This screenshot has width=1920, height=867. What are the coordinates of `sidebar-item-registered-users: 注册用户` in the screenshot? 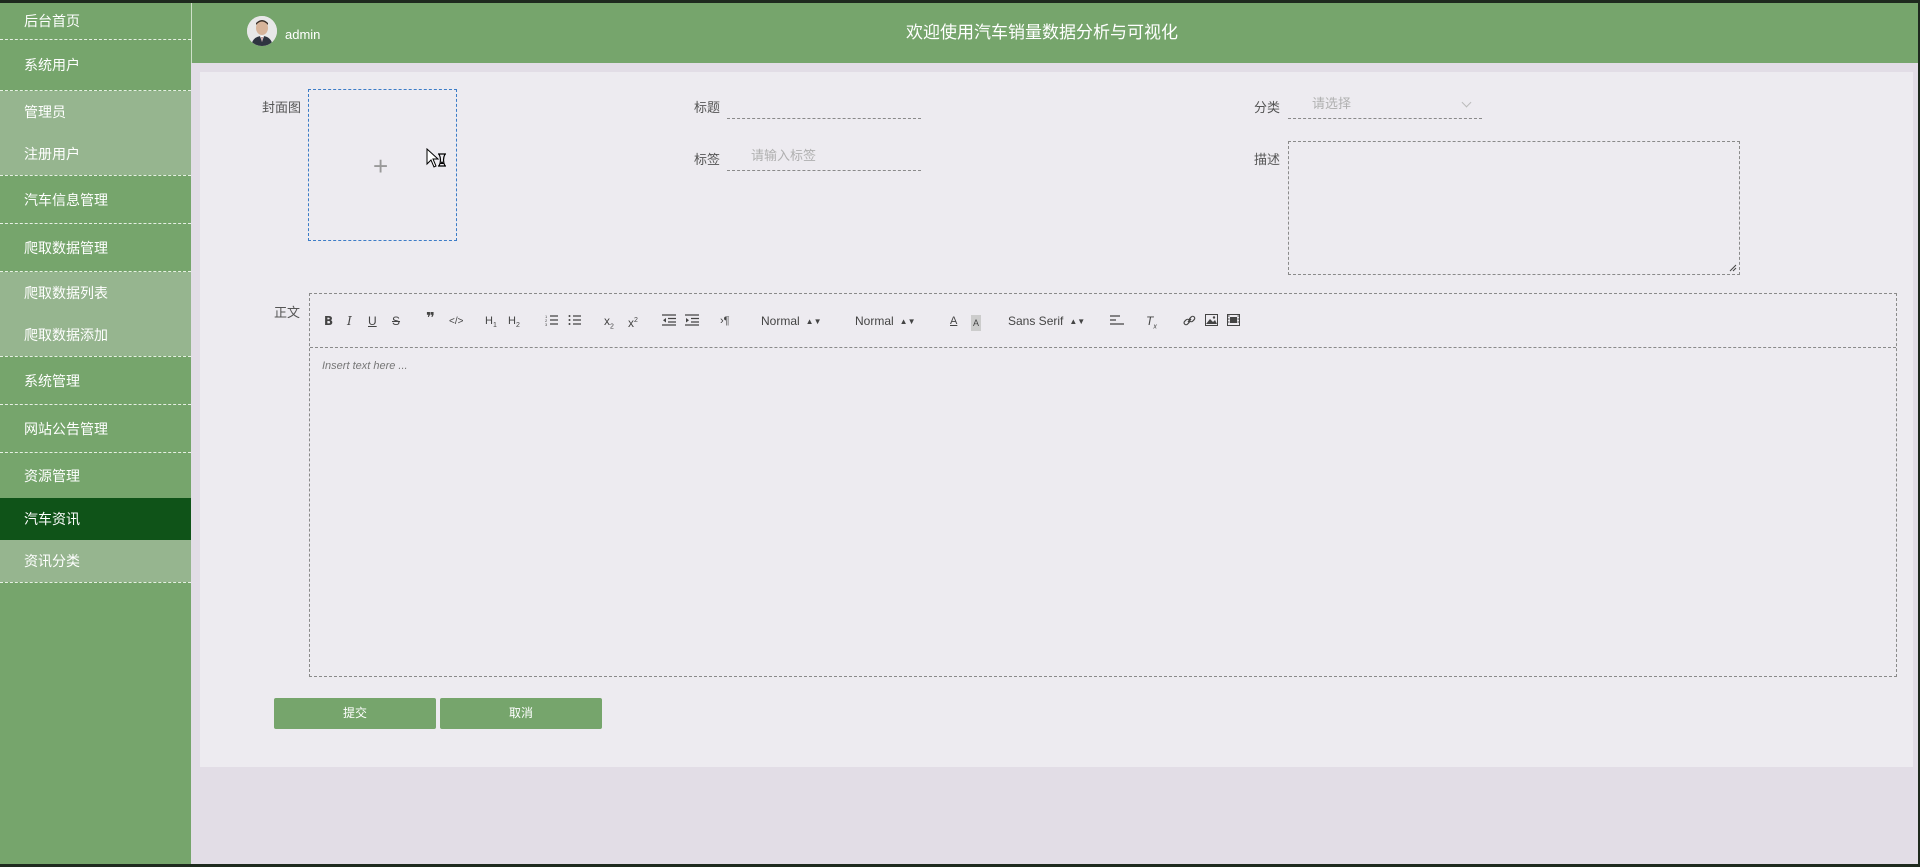 It's located at (95, 154).